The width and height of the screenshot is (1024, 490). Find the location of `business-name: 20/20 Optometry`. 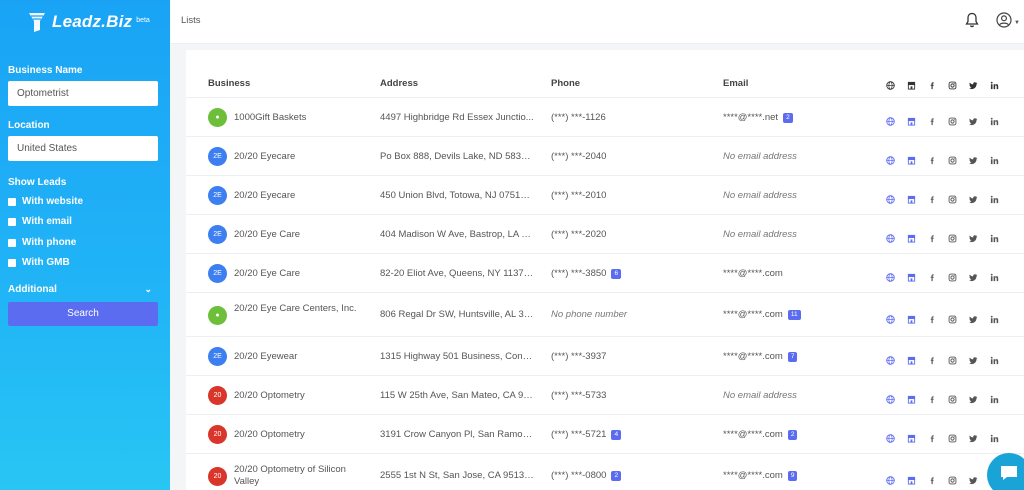

business-name: 20/20 Optometry is located at coordinates (299, 396).